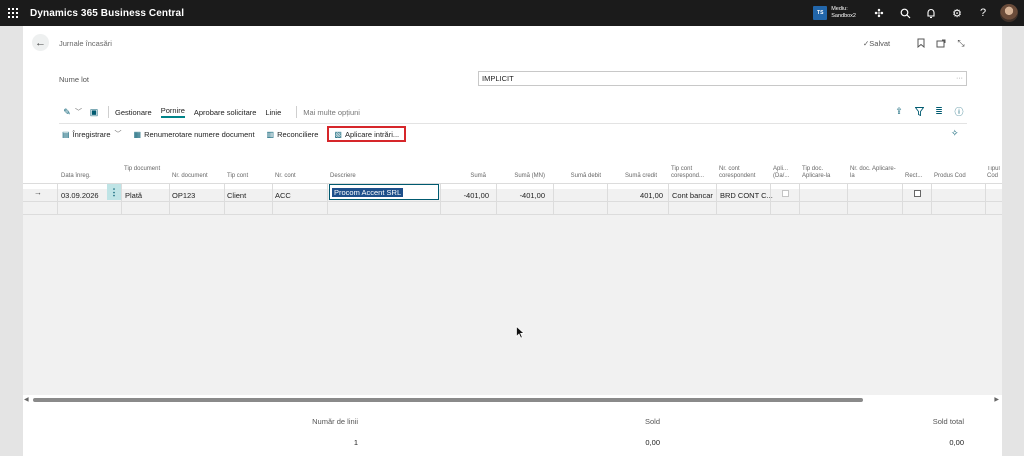  I want to click on tab-aprobare-solicitare: Aprobare solicitare, so click(225, 112).